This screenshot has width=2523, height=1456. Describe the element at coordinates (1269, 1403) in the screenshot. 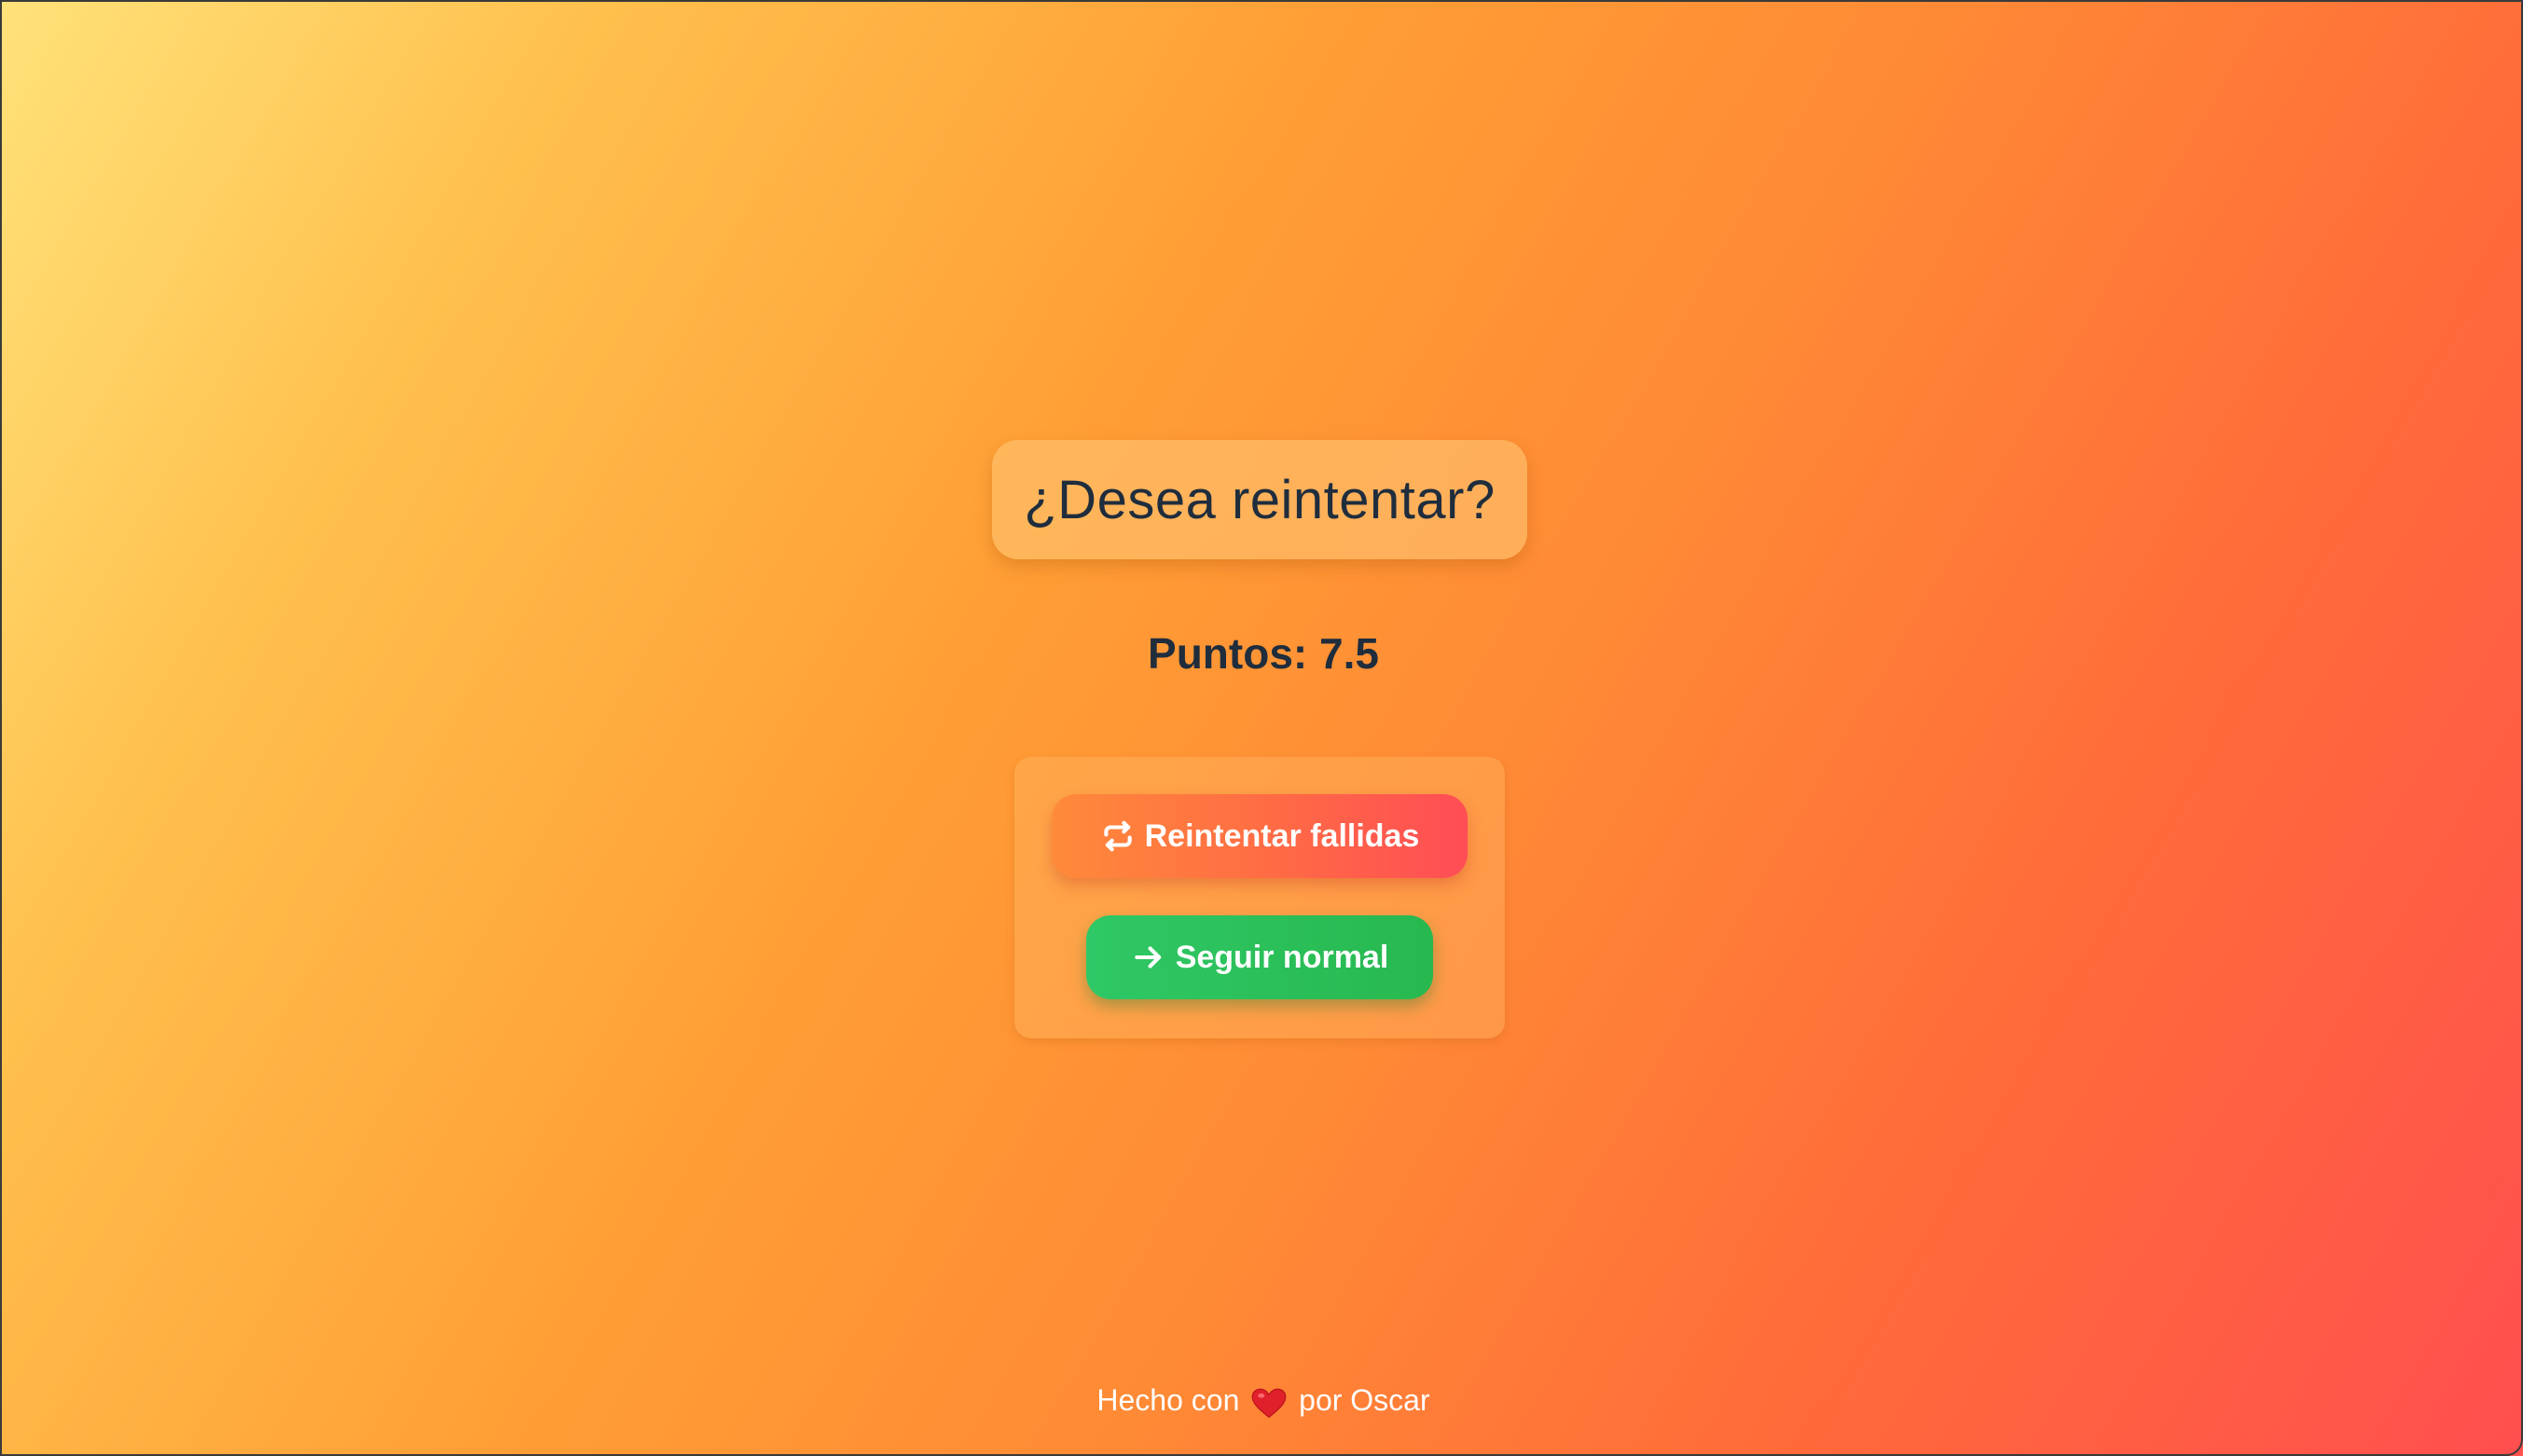

I see `heart-icon` at that location.